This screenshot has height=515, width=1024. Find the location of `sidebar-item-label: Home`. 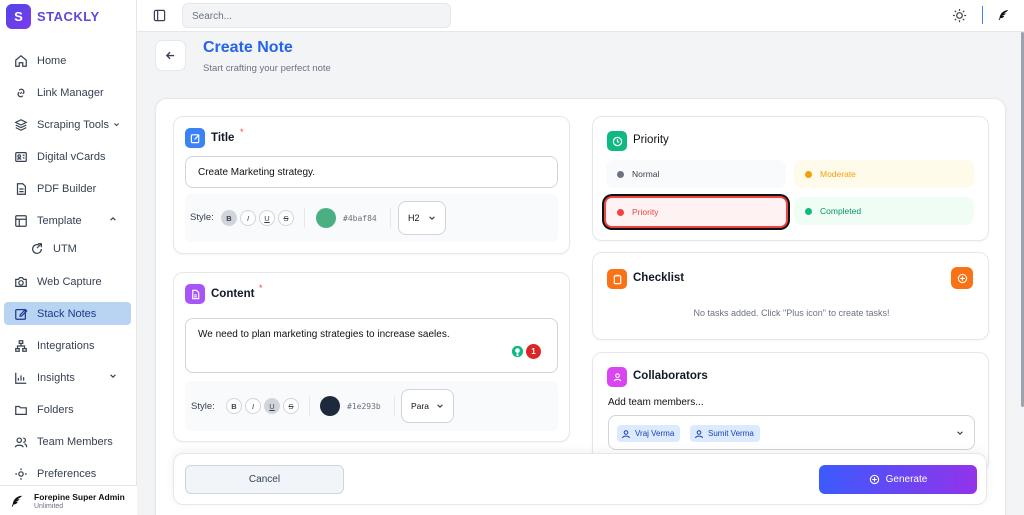

sidebar-item-label: Home is located at coordinates (52, 60).